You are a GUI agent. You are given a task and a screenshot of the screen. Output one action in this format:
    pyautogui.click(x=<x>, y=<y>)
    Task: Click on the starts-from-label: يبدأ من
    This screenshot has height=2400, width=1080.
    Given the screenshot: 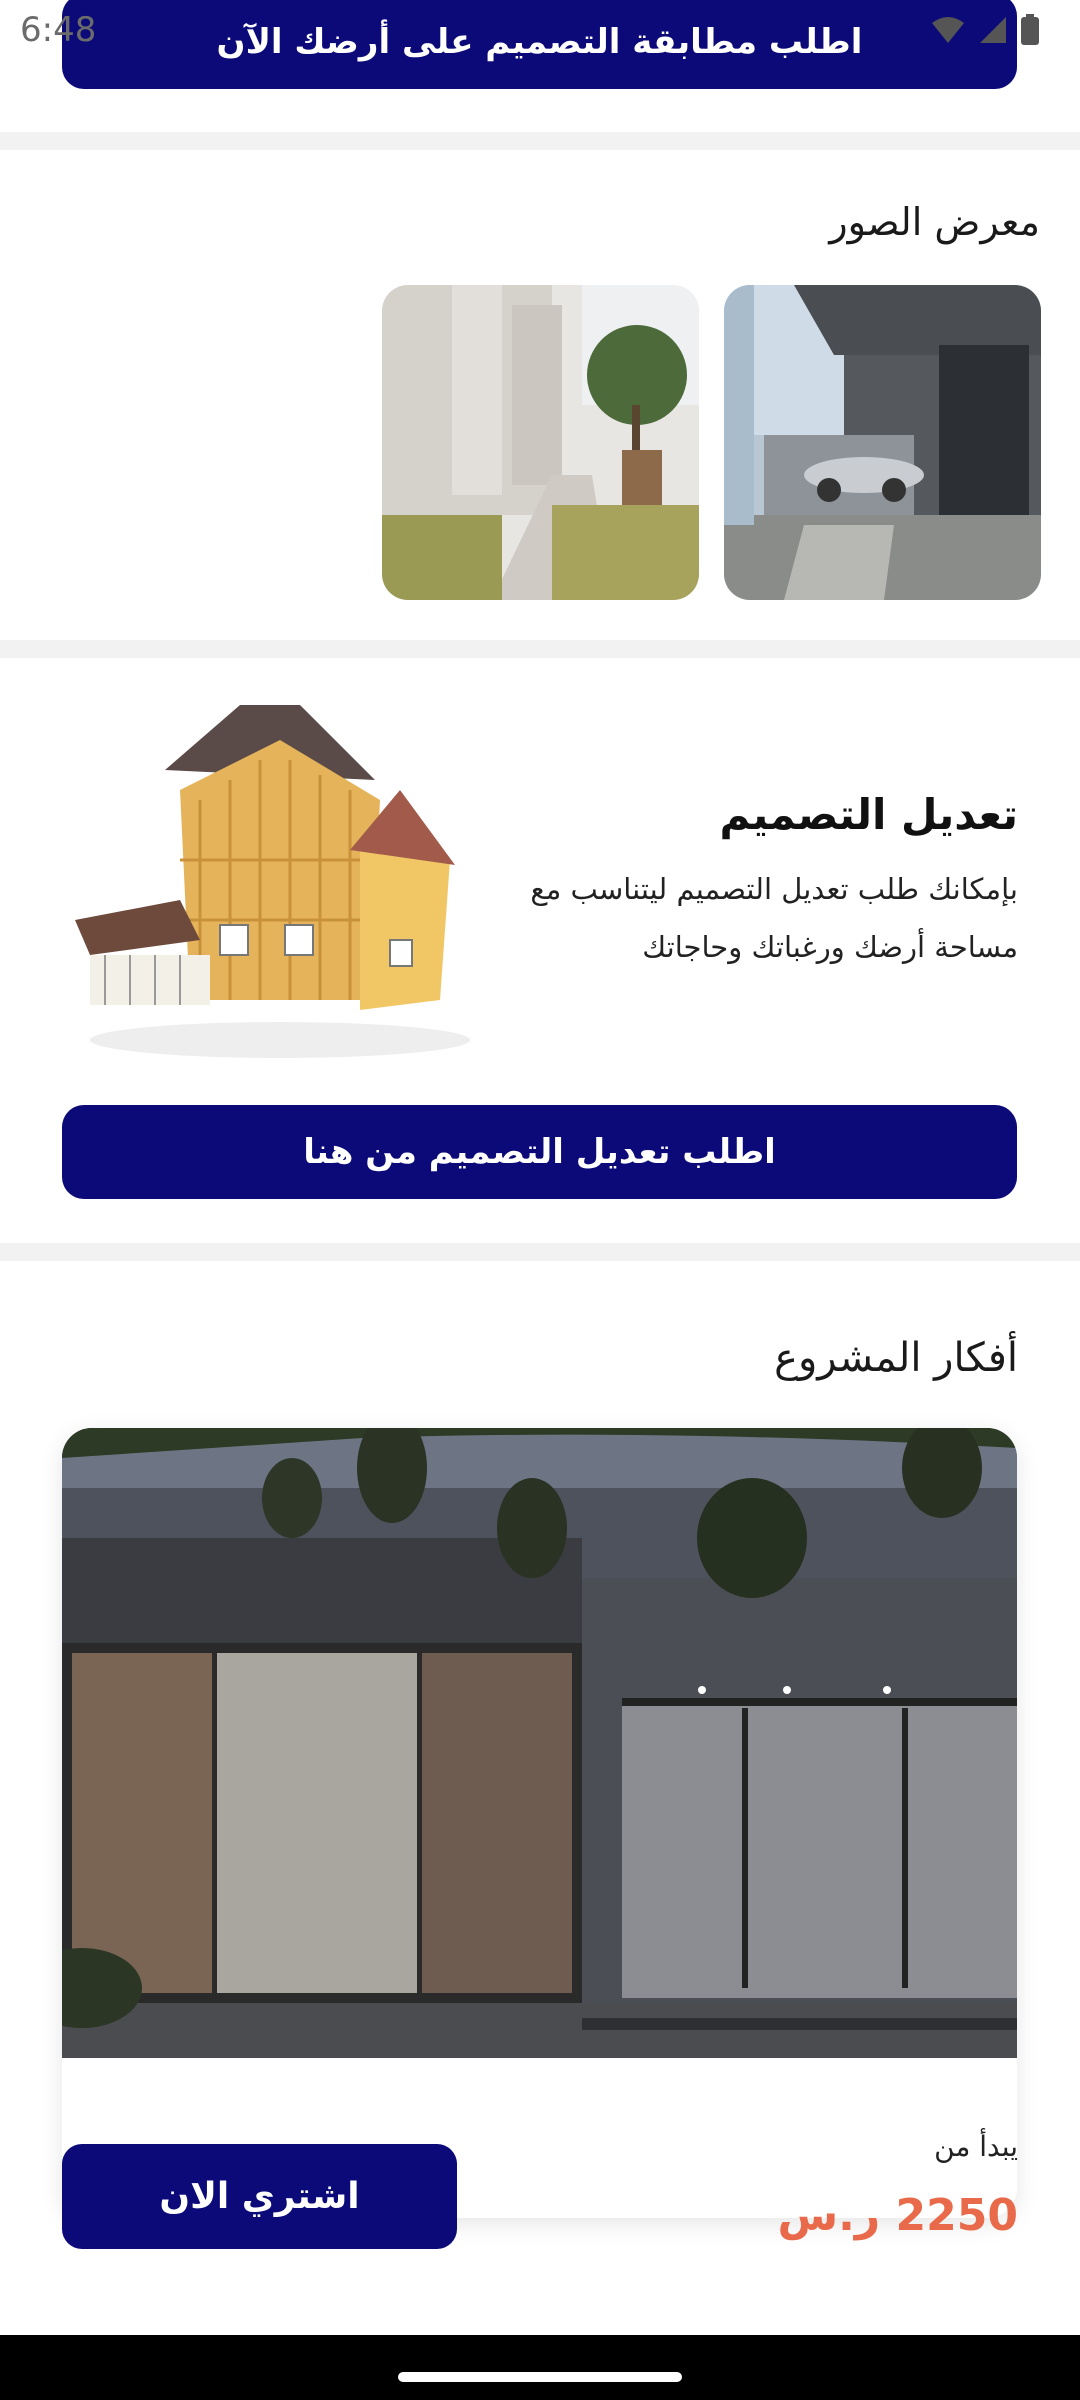 What is the action you would take?
    pyautogui.click(x=976, y=2146)
    